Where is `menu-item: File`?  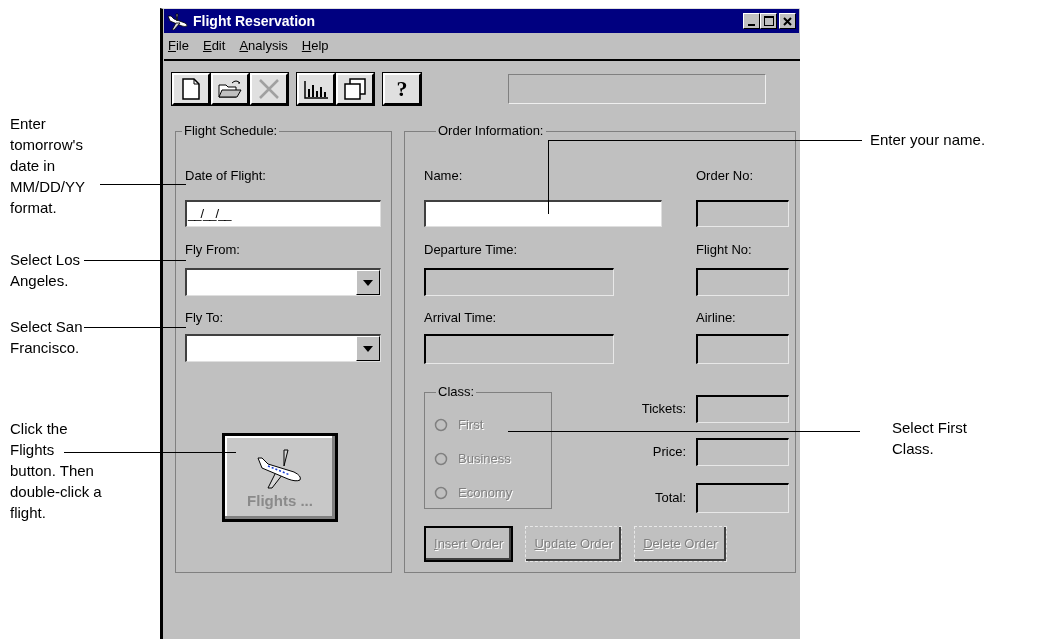
menu-item: File is located at coordinates (178, 46).